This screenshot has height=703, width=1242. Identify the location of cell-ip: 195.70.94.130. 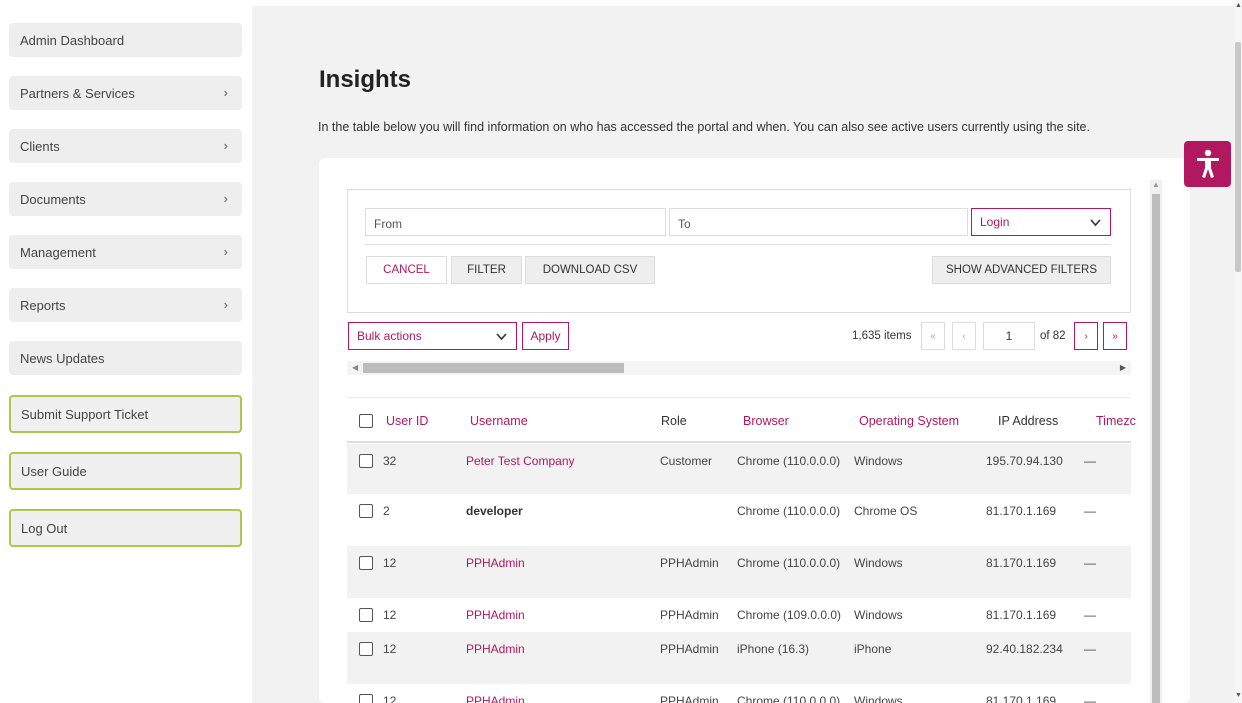
(1024, 461).